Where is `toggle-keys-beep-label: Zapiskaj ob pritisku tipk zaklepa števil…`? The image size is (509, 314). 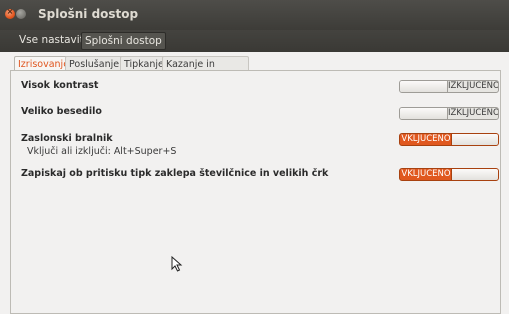 toggle-keys-beep-label: Zapiskaj ob pritisku tipk zaklepa števil… is located at coordinates (175, 173).